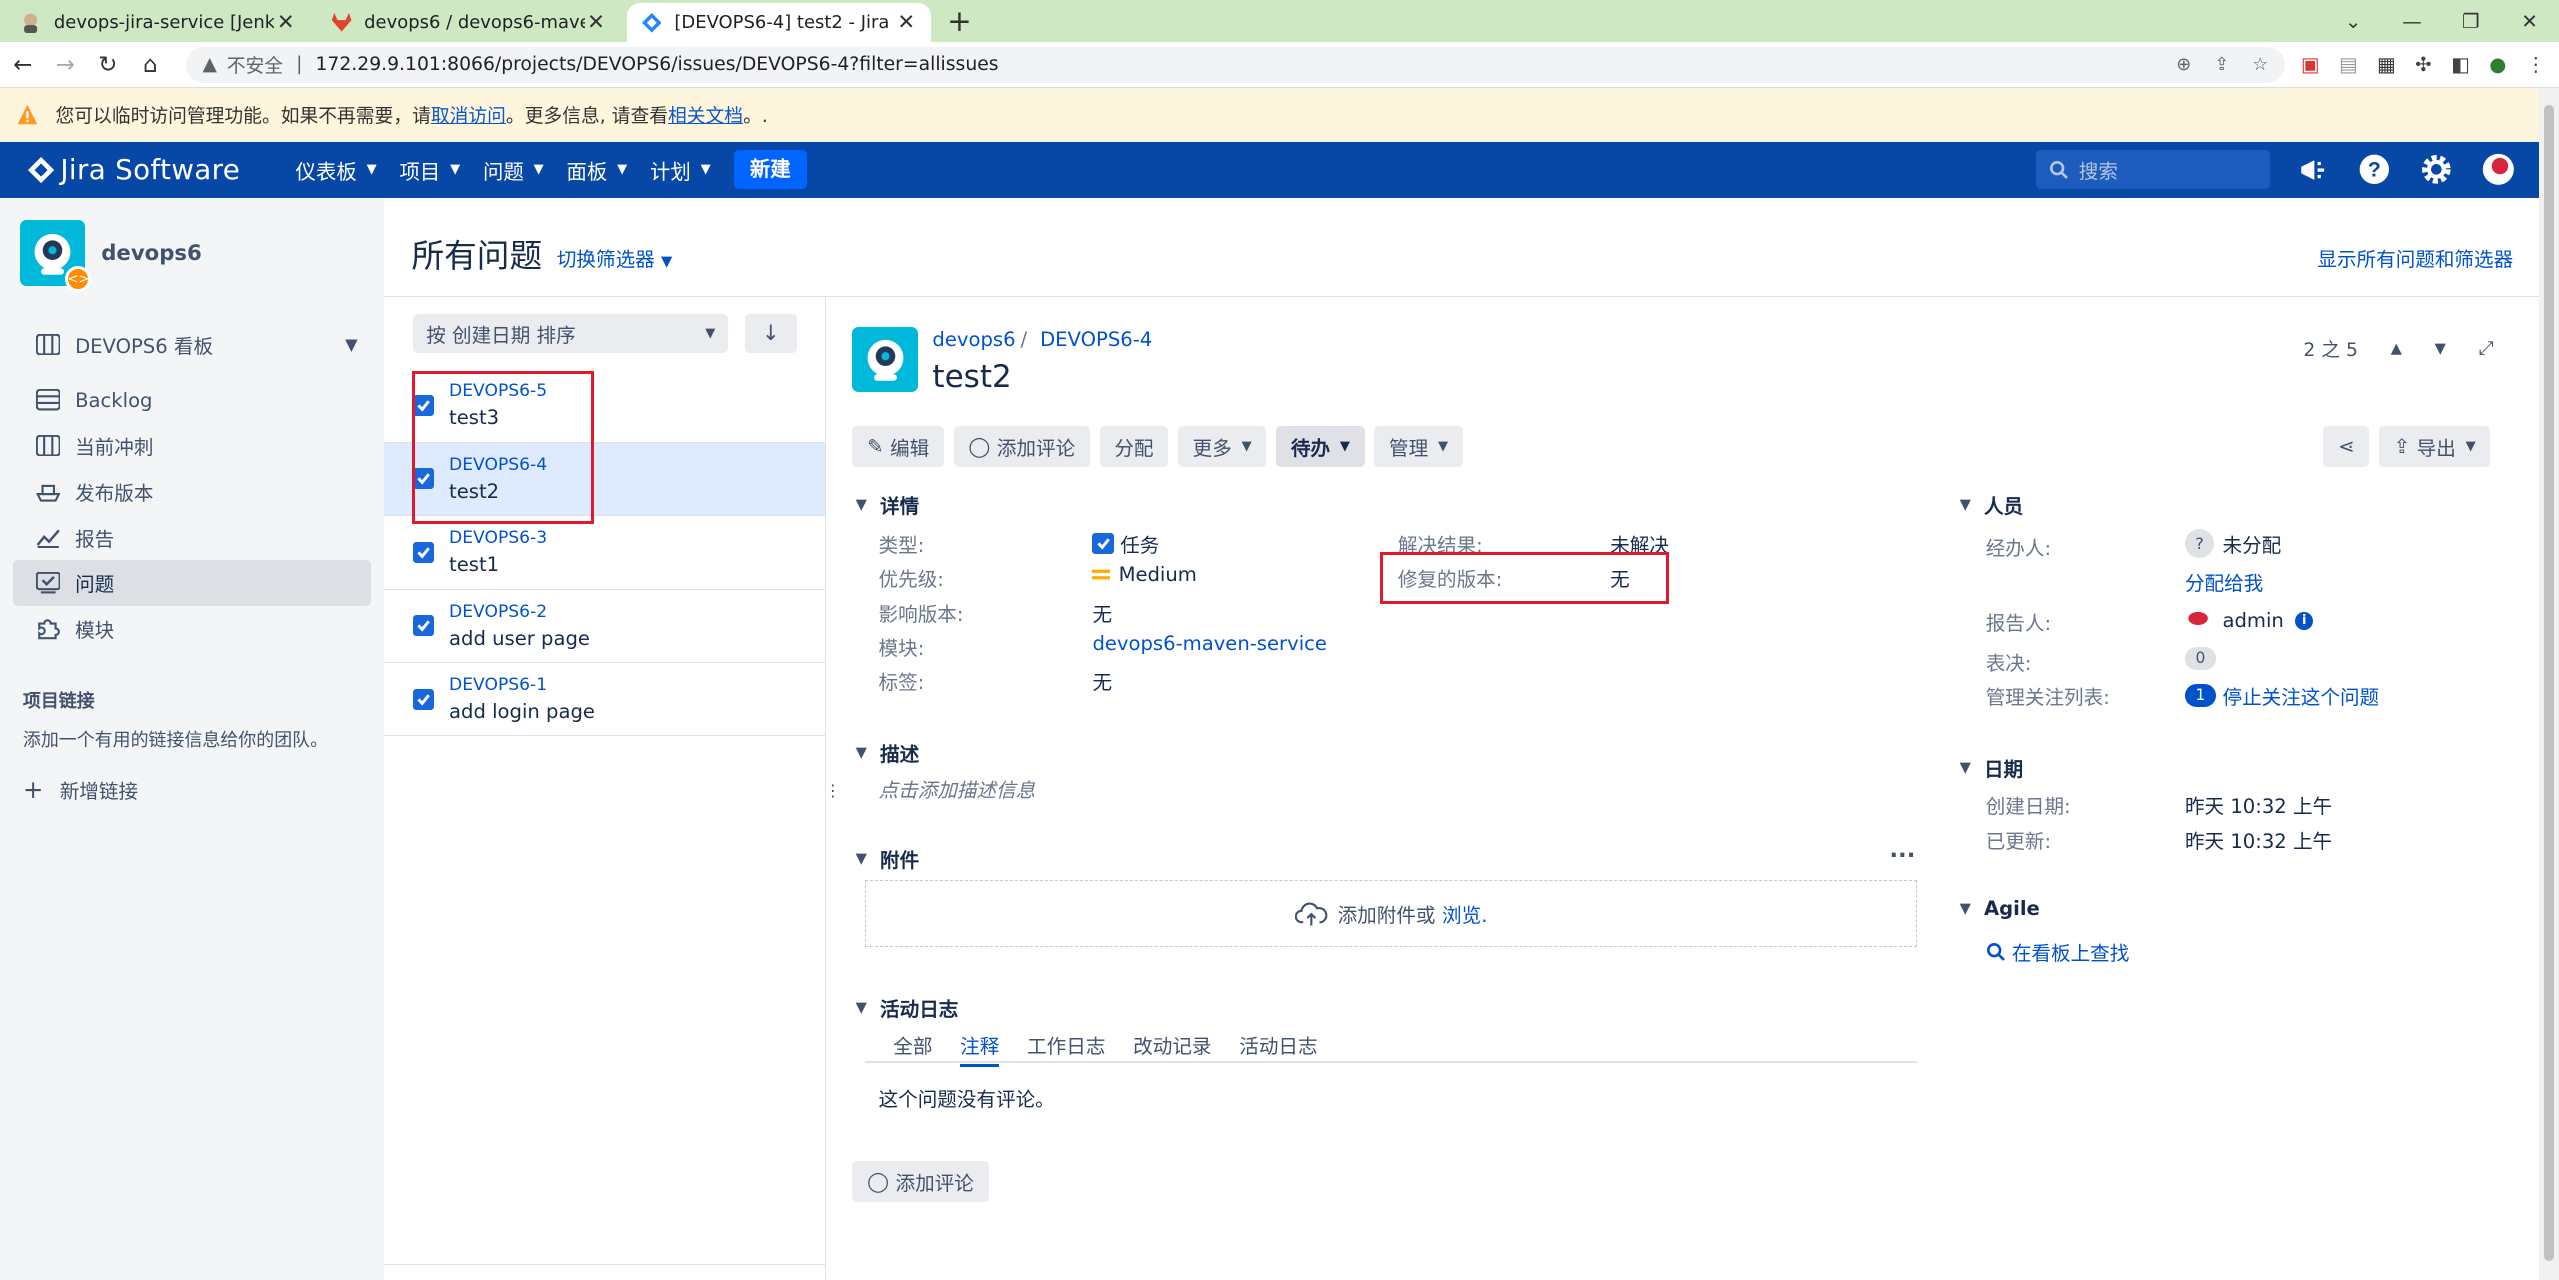 The height and width of the screenshot is (1280, 2559). Describe the element at coordinates (1209, 643) in the screenshot. I see `component-link: devops6-maven-service` at that location.